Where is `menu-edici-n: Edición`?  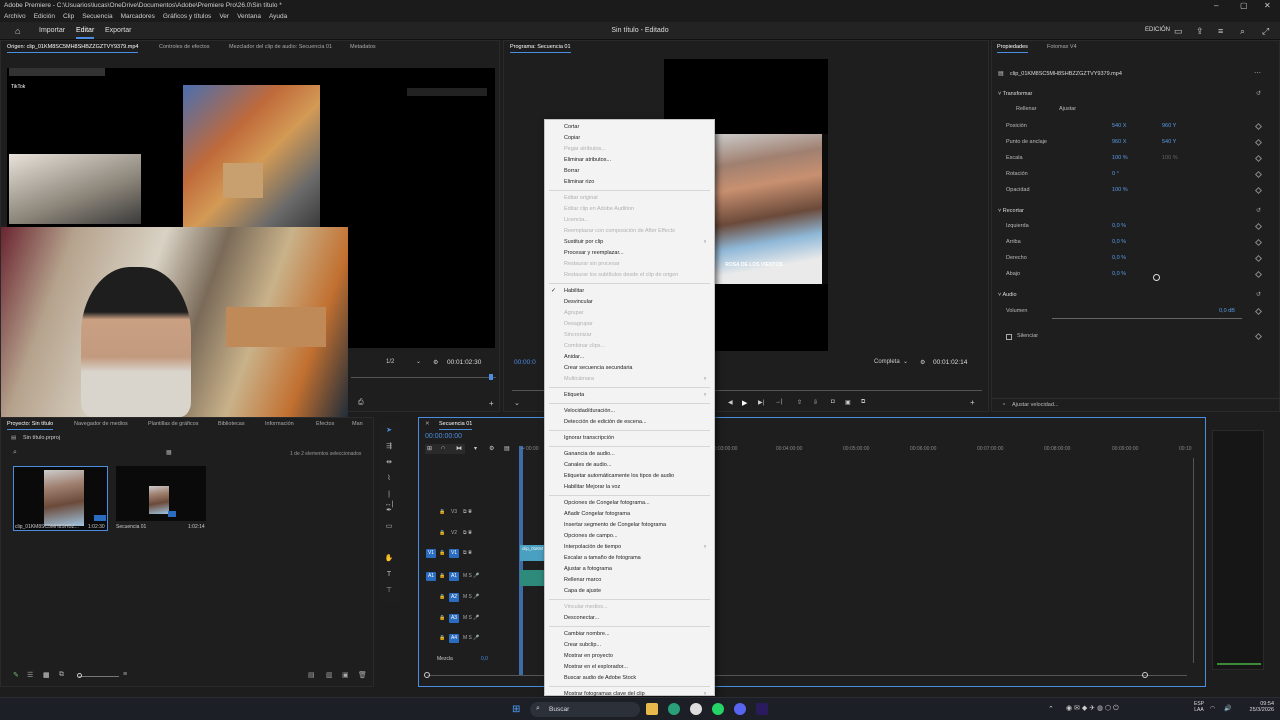
menu-edici-n: Edición is located at coordinates (44, 17).